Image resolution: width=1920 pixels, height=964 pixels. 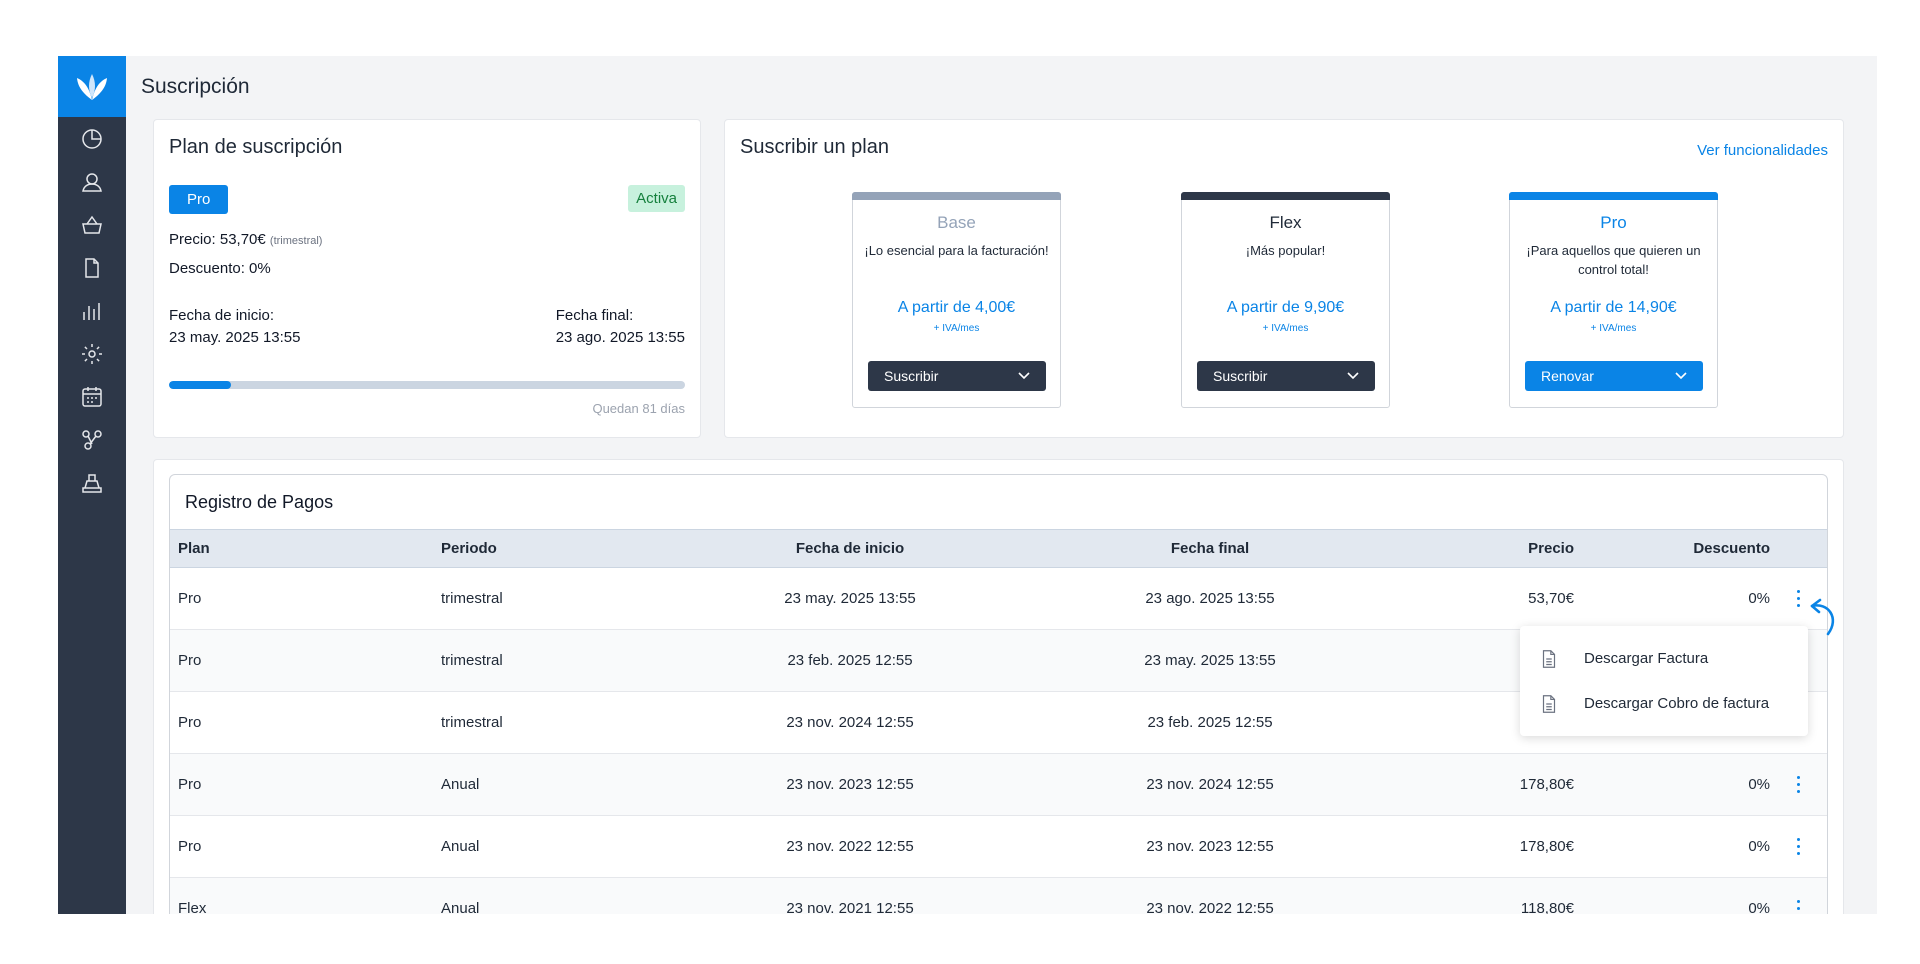 I want to click on cell-period: trimestral, so click(x=472, y=660).